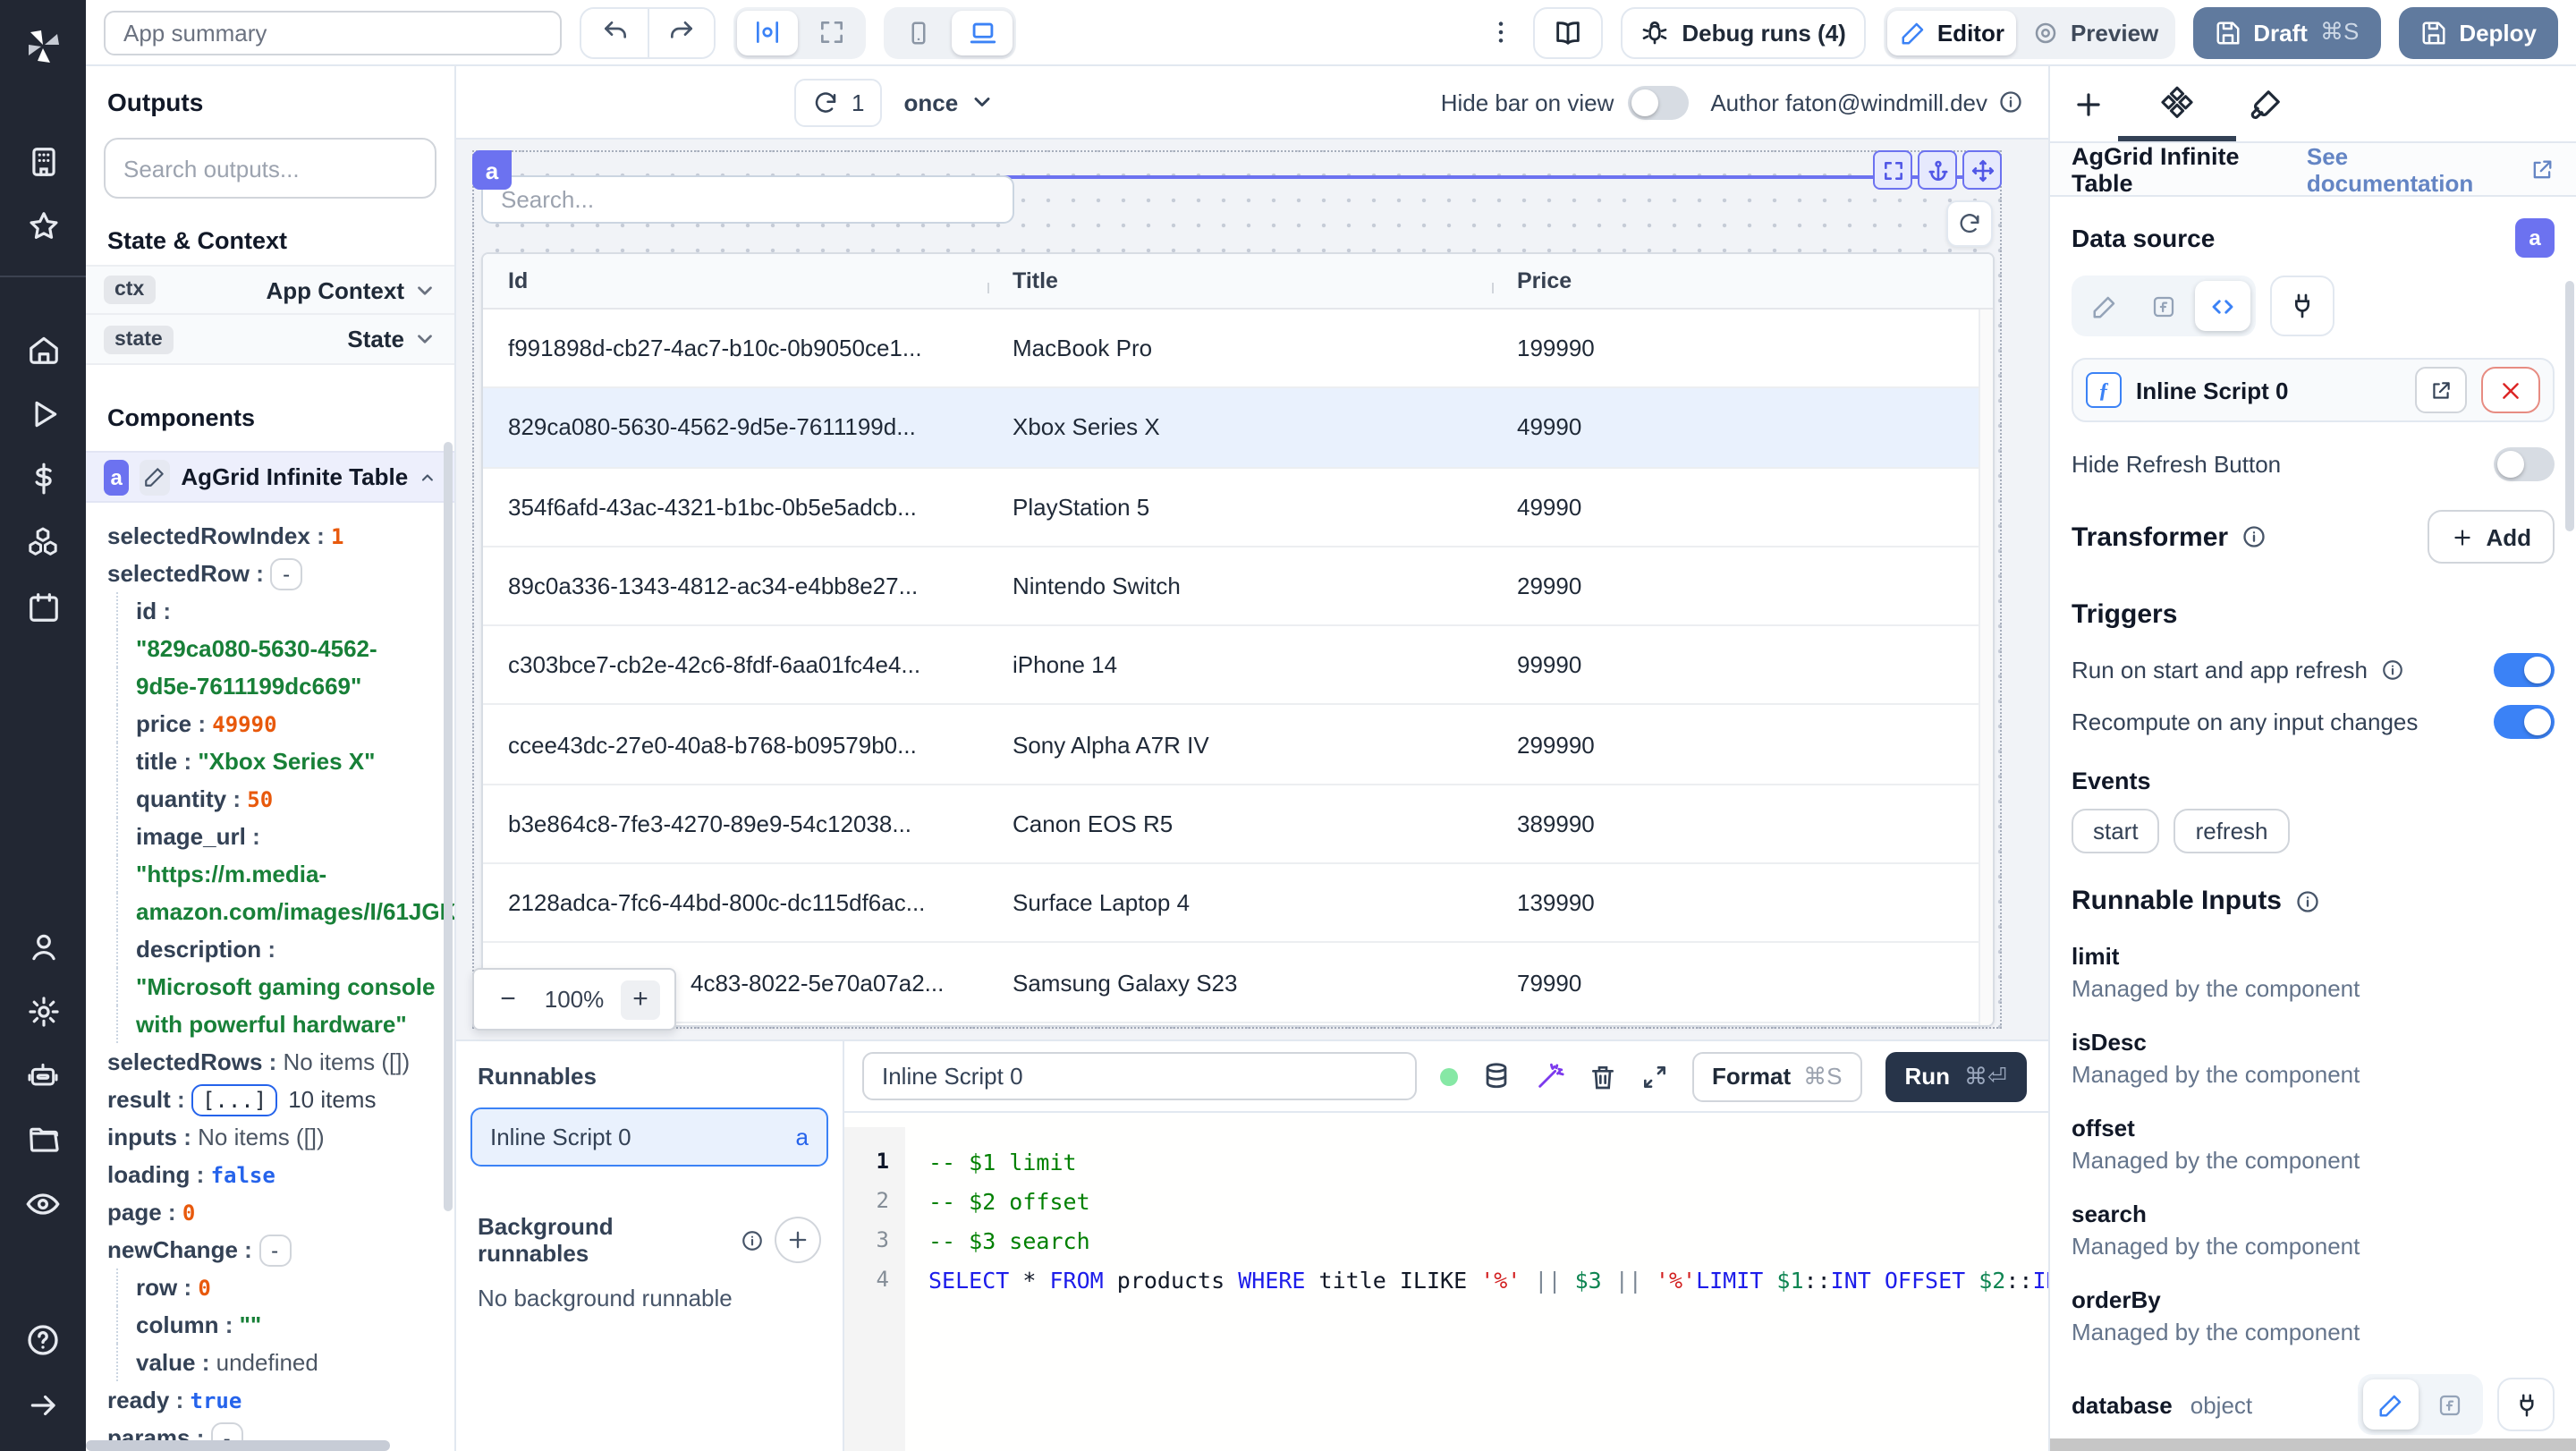 The width and height of the screenshot is (2576, 1451). Describe the element at coordinates (1892, 170) in the screenshot. I see `expand-component-button` at that location.